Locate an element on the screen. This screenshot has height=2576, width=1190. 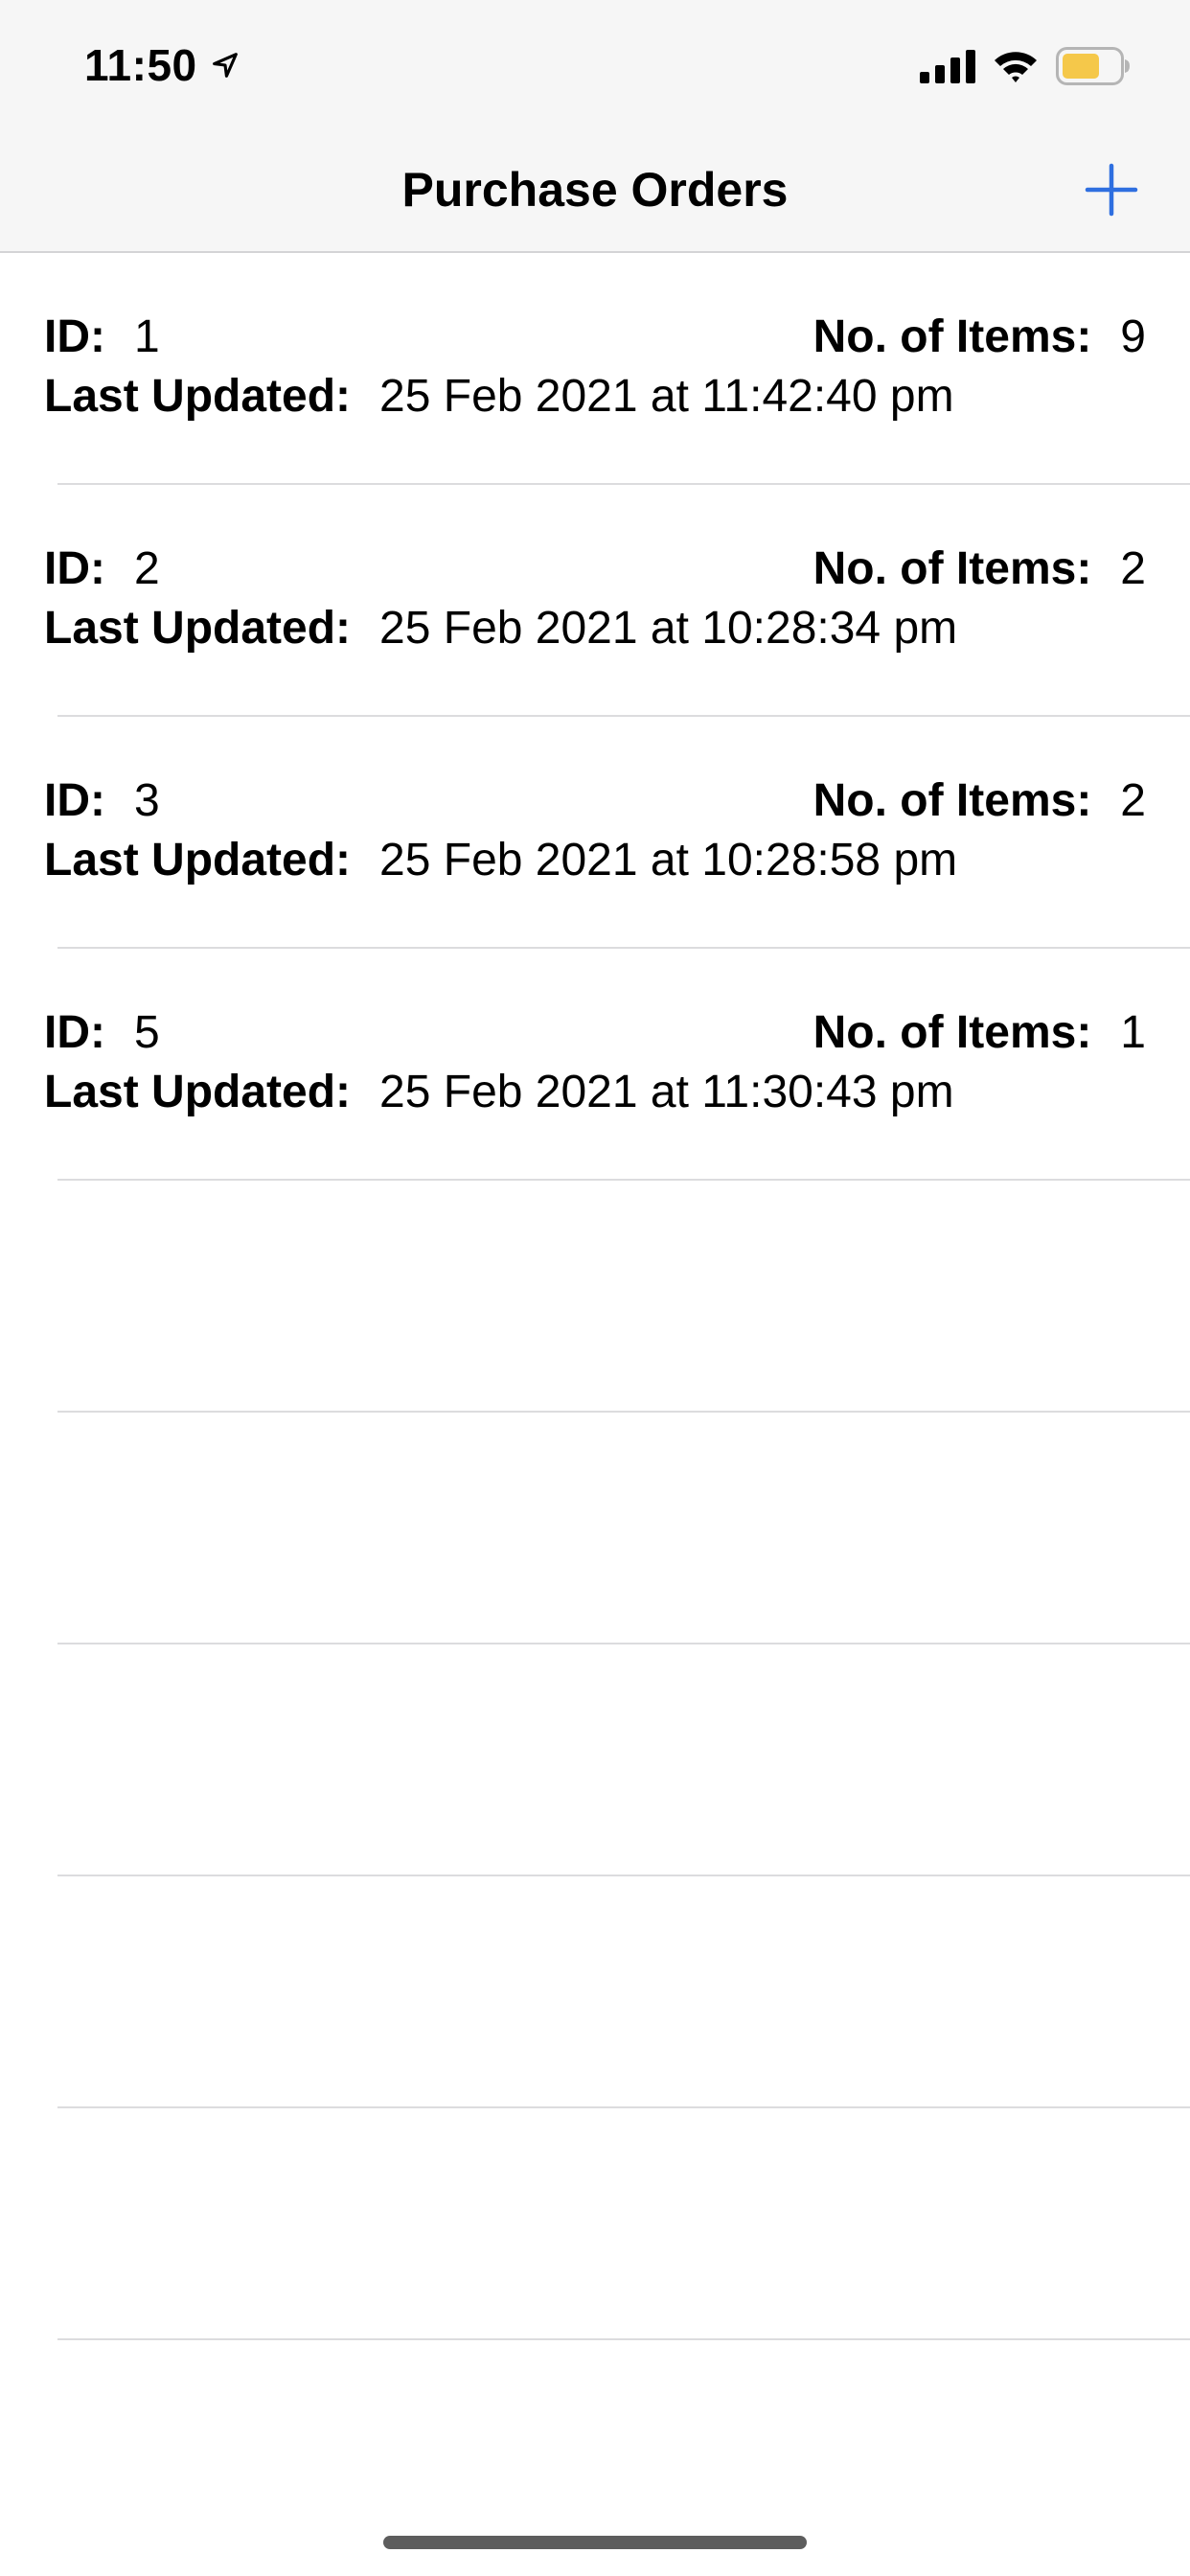
order-id: ID: 5 is located at coordinates (102, 1033).